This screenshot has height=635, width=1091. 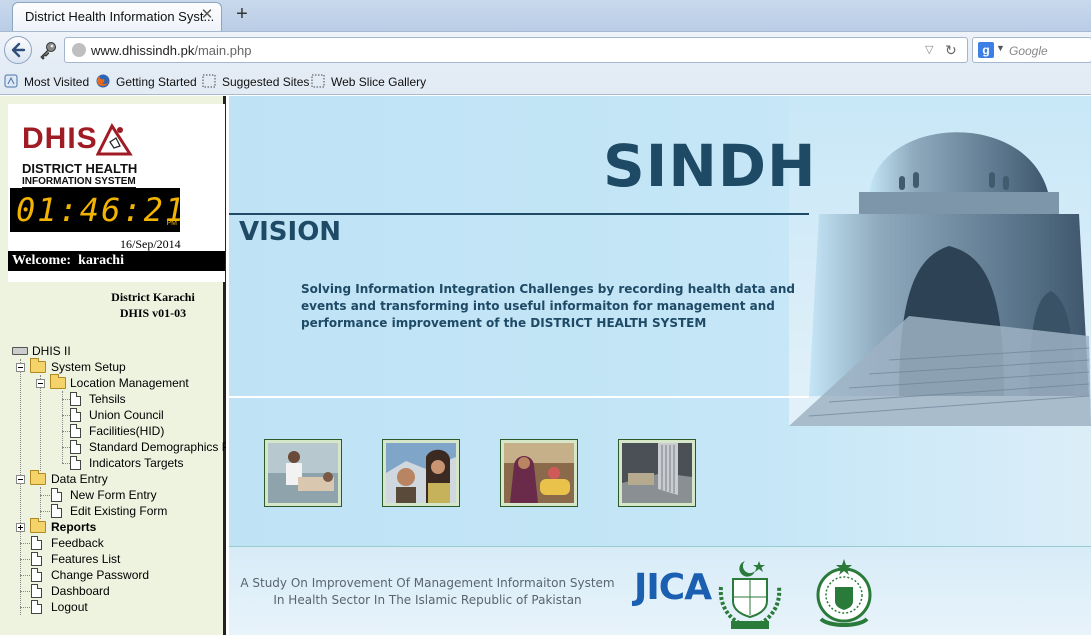 What do you see at coordinates (79, 182) in the screenshot?
I see `logo-line2: INFORMATION SYSTEM` at bounding box center [79, 182].